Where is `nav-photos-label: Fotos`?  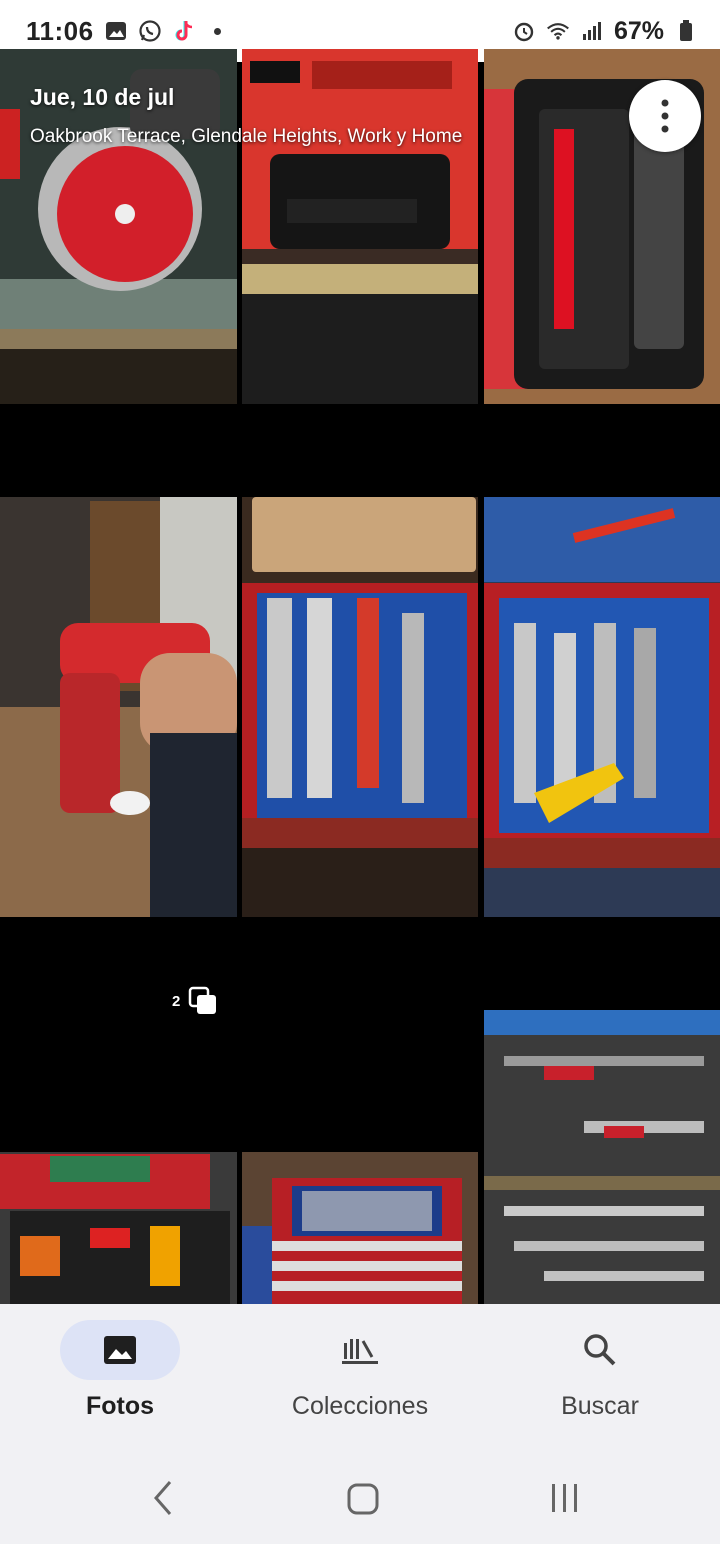 nav-photos-label: Fotos is located at coordinates (120, 1406).